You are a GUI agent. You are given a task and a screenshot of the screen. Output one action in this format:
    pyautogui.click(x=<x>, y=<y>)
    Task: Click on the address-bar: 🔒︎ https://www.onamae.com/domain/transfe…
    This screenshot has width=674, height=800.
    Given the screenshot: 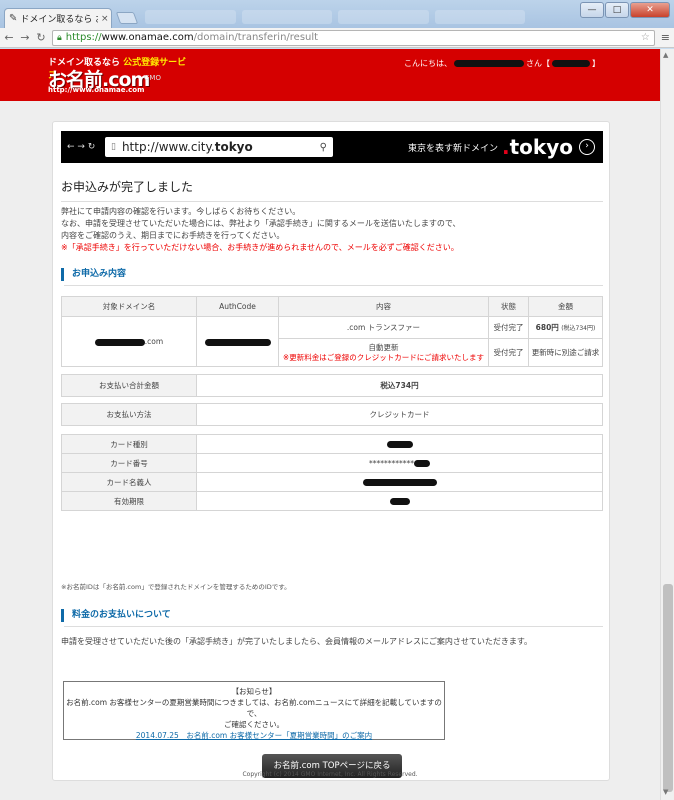 What is the action you would take?
    pyautogui.click(x=353, y=37)
    